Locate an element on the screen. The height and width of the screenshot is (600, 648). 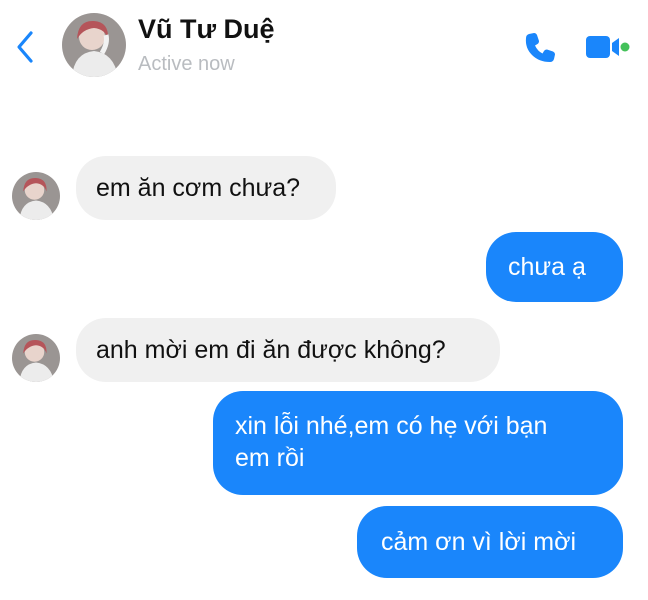
message-bubble-outgoing: chưa ạ is located at coordinates (554, 267).